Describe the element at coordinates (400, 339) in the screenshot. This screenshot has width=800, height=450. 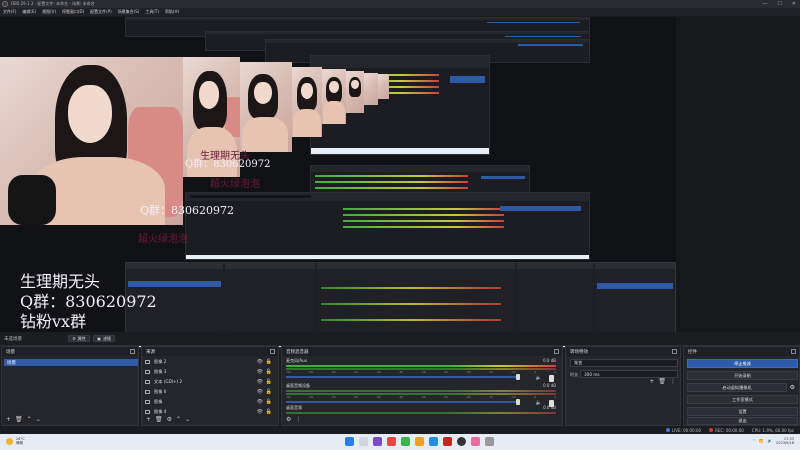
I see `scene-toolbar: 未选场景 ⚙ 属性 ▣ 滤镜` at that location.